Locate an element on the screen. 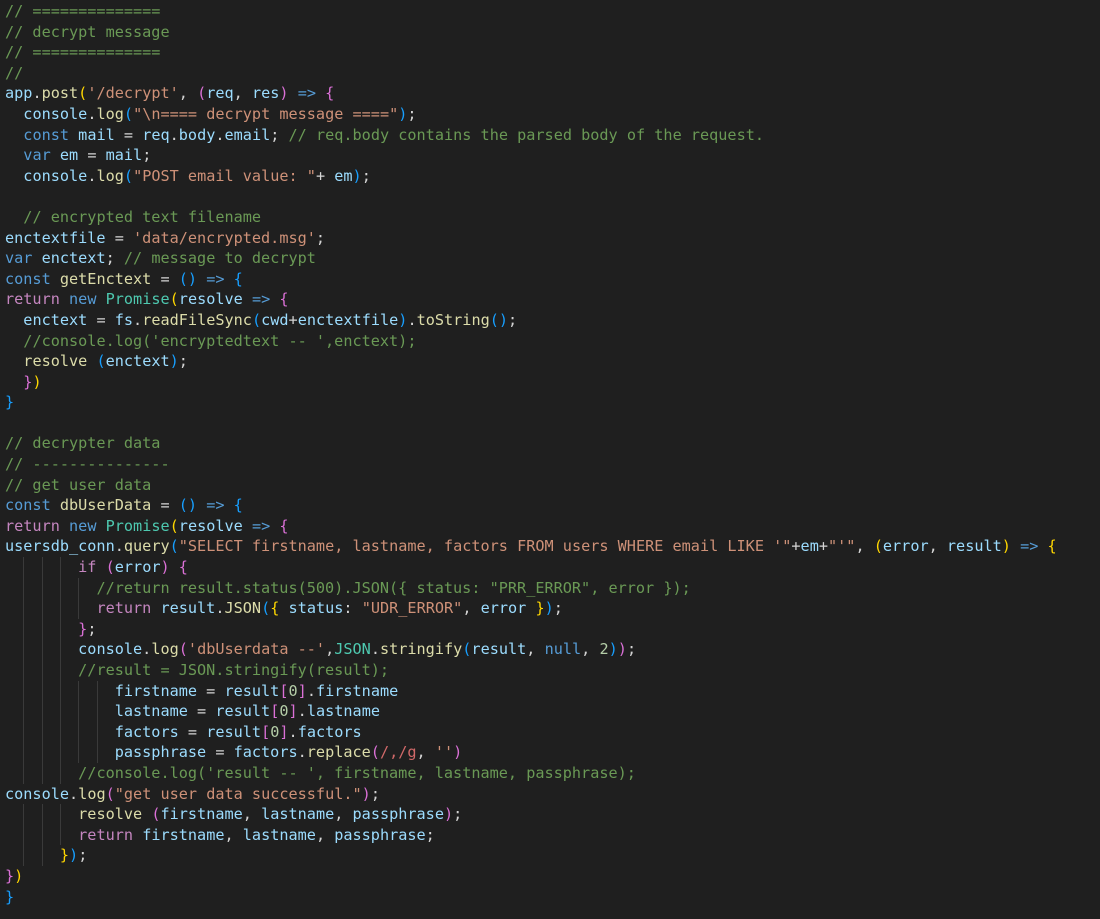  code-token: email is located at coordinates (247, 134).